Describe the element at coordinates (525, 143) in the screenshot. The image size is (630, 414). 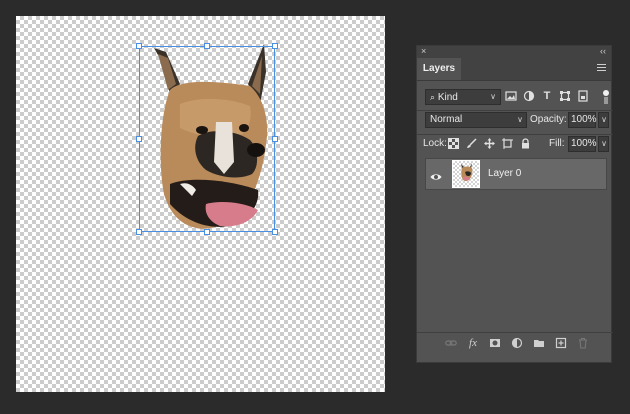
I see `lock-all-icon` at that location.